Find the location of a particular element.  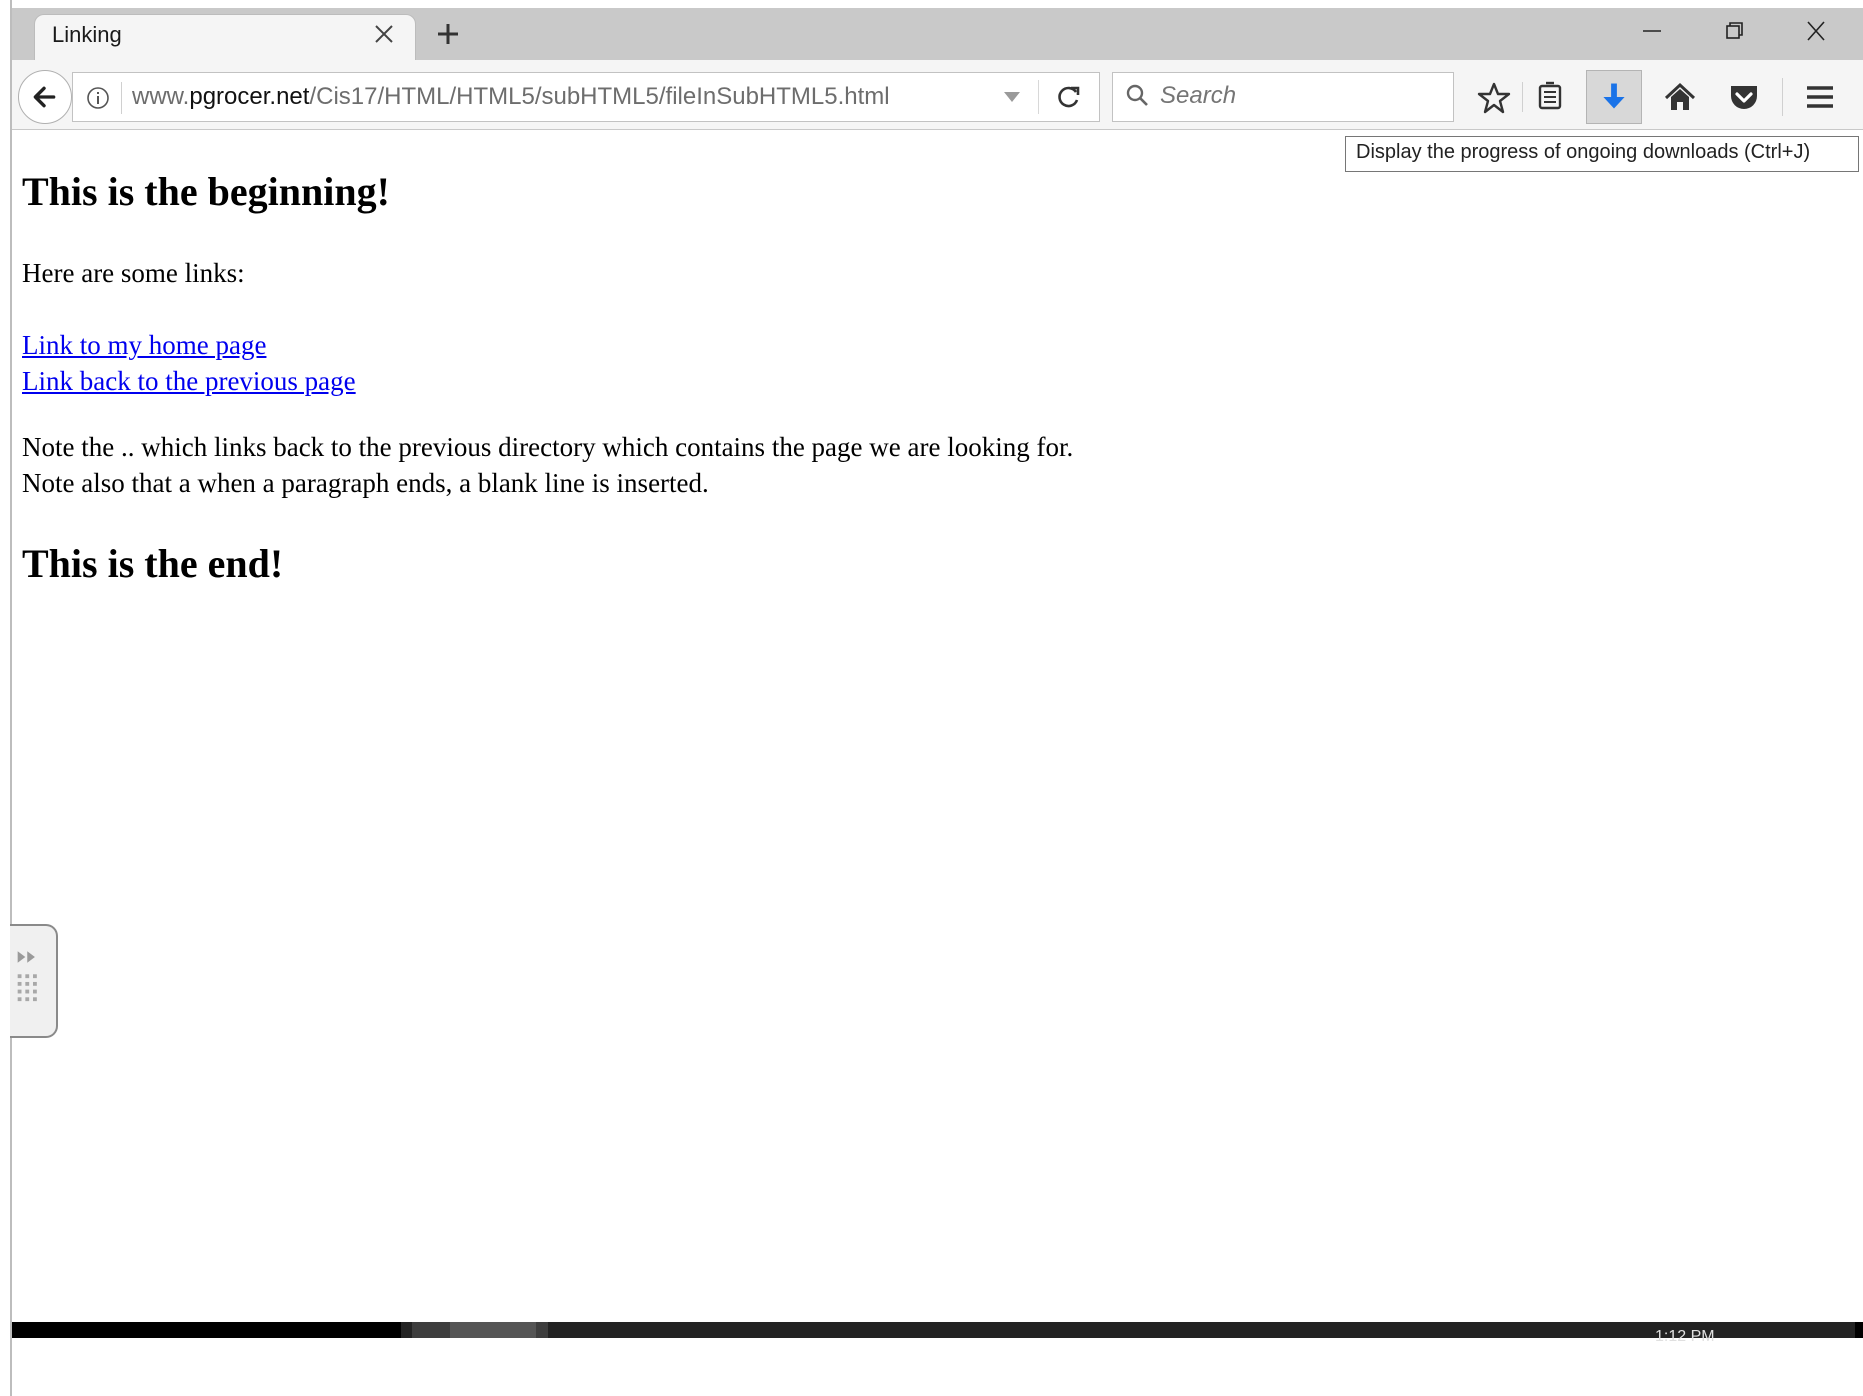

hamburger-menu-icon is located at coordinates (1820, 97).